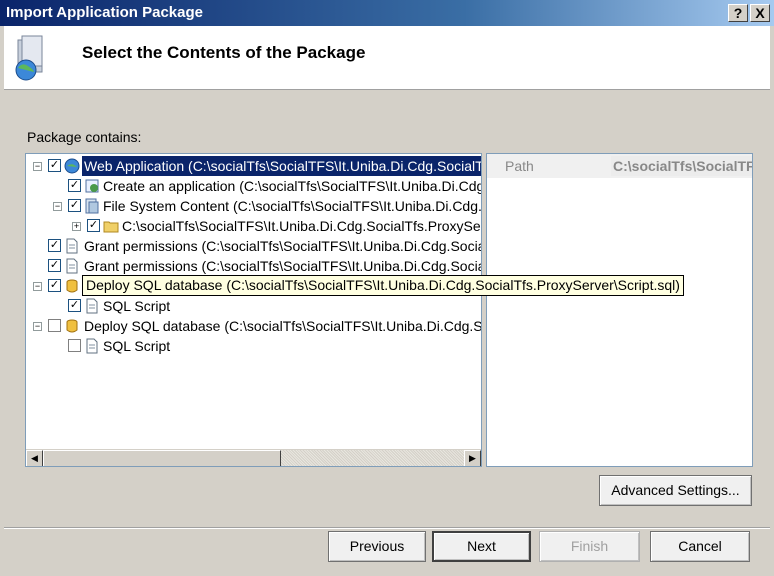 The width and height of the screenshot is (774, 576). What do you see at coordinates (84, 137) in the screenshot?
I see `package-contains-label: Package contains:` at bounding box center [84, 137].